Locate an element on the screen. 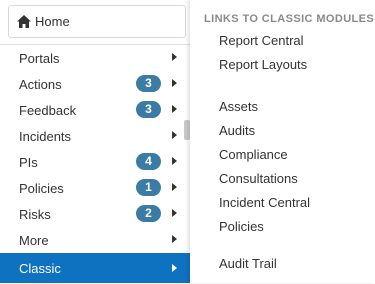  link-audit-trail: Audit Trail is located at coordinates (248, 263).